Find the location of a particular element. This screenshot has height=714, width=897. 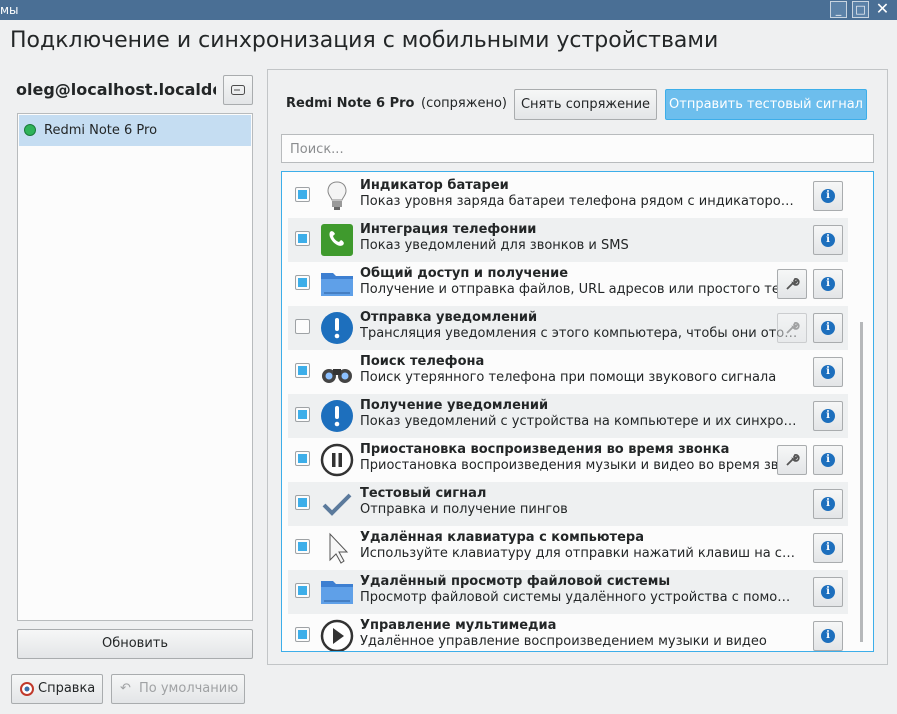

defaults-button: ↶ По умолчанию is located at coordinates (178, 689).